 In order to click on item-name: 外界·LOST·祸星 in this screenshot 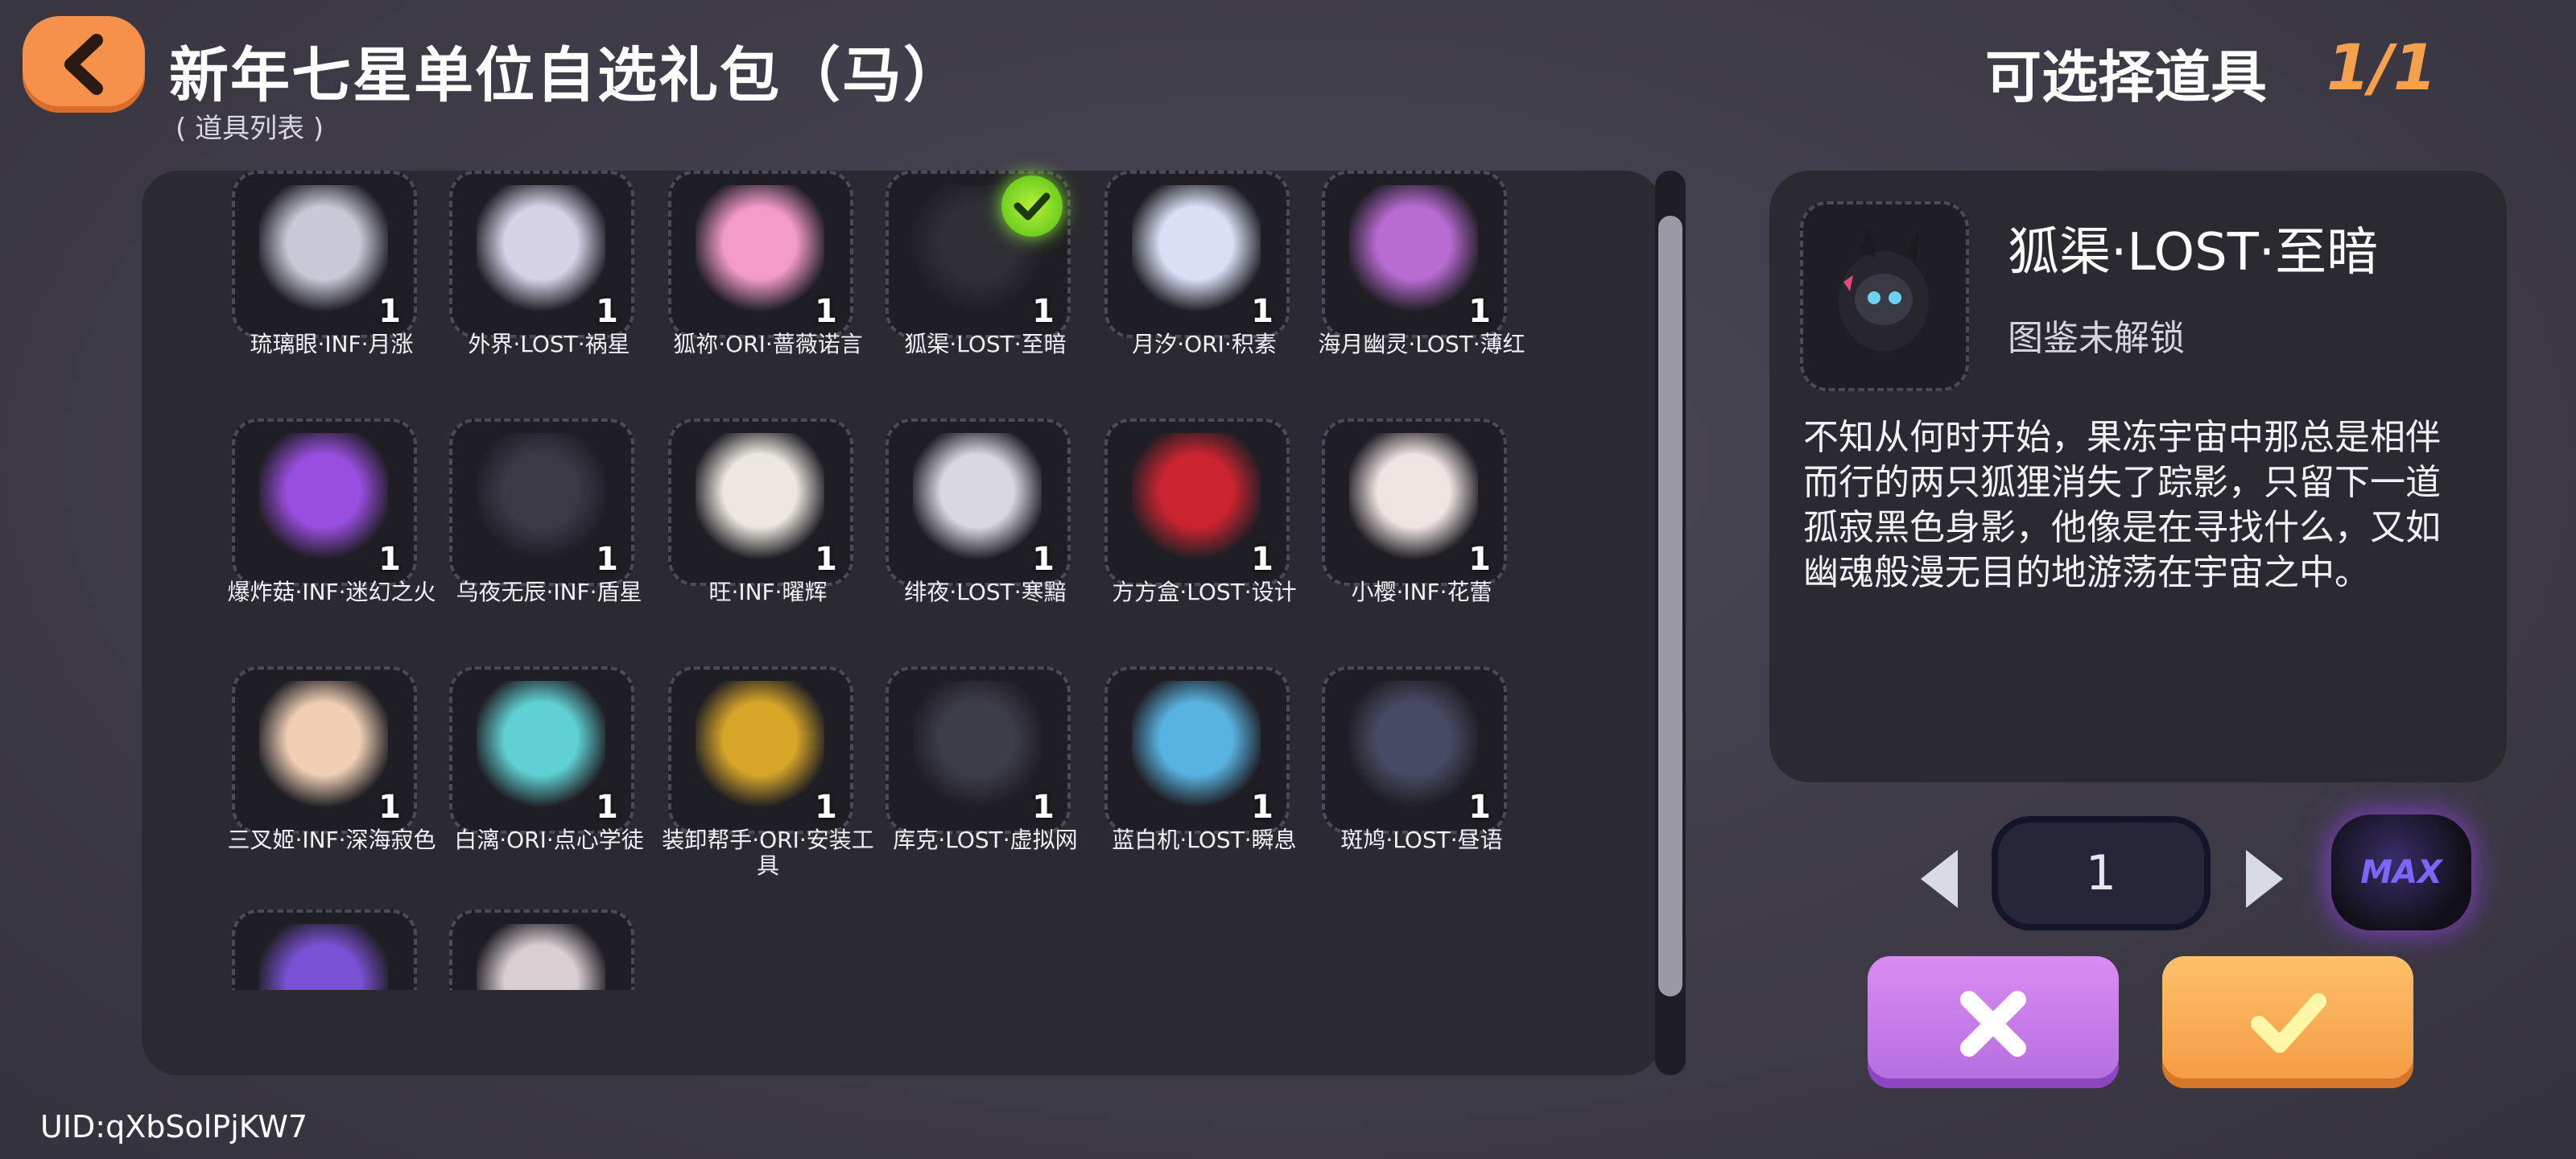, I will do `click(549, 344)`.